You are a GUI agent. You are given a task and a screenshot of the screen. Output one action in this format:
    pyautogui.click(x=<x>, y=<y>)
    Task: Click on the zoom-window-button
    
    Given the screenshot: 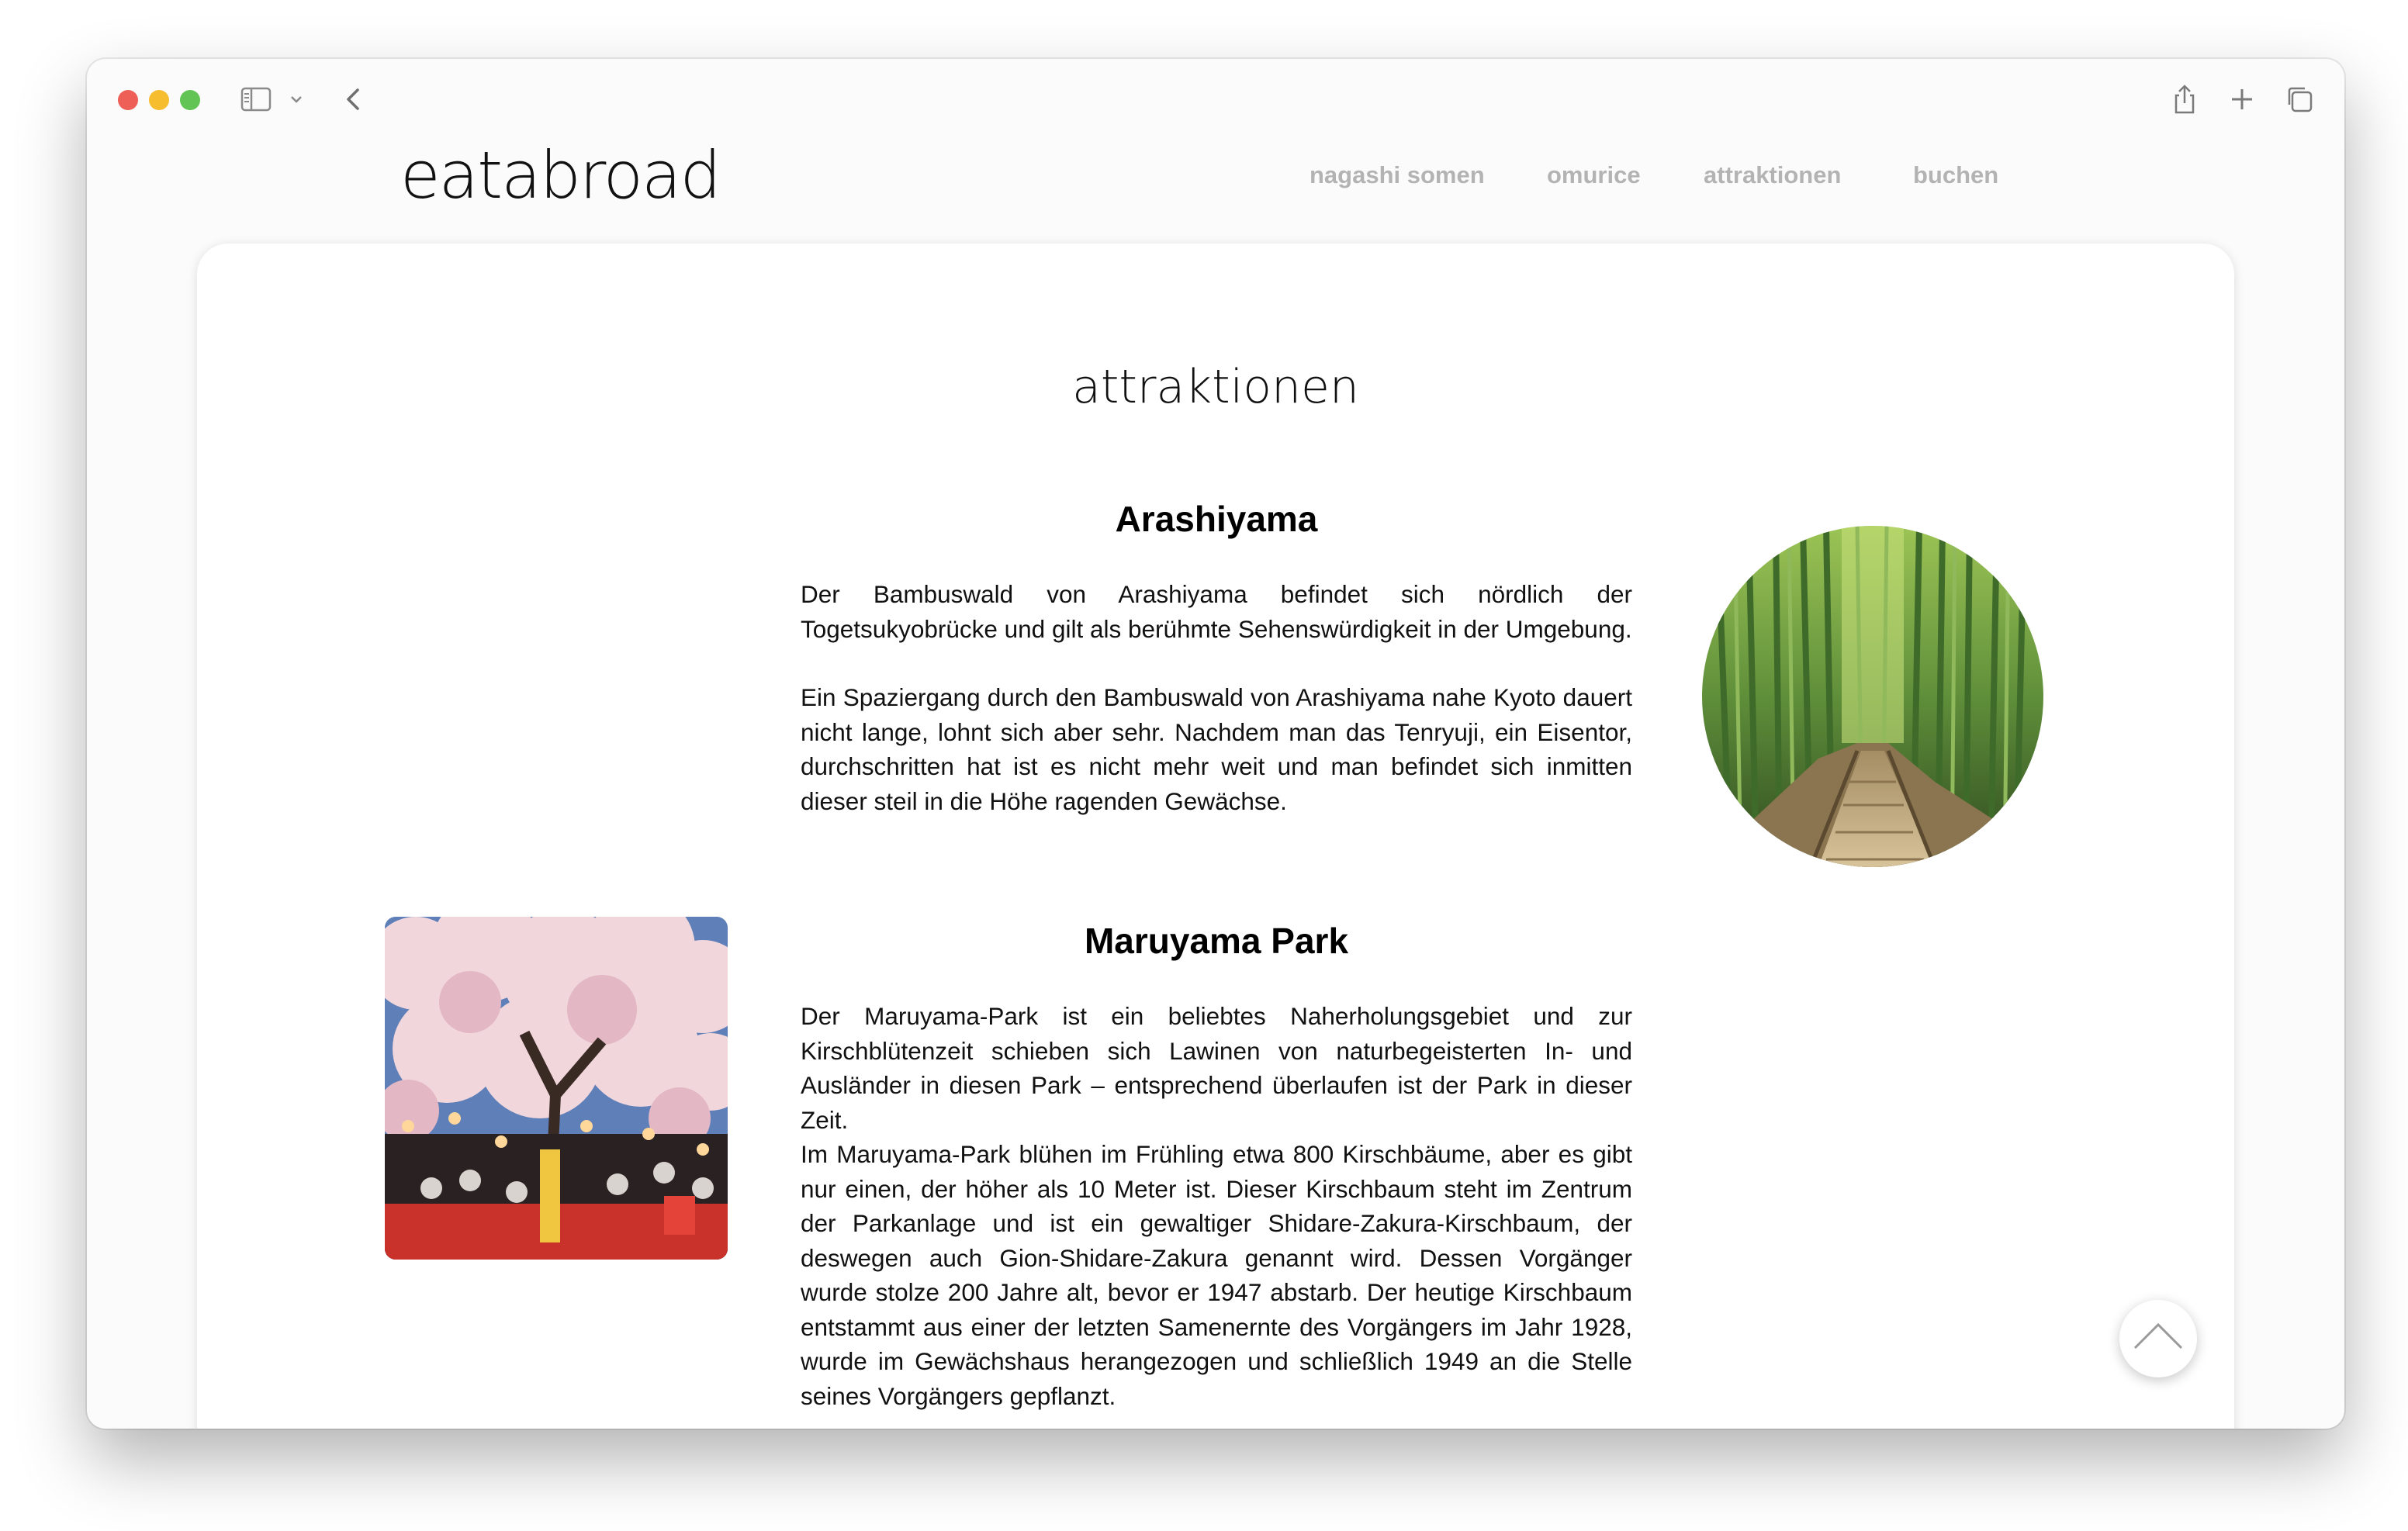 What is the action you would take?
    pyautogui.click(x=190, y=100)
    